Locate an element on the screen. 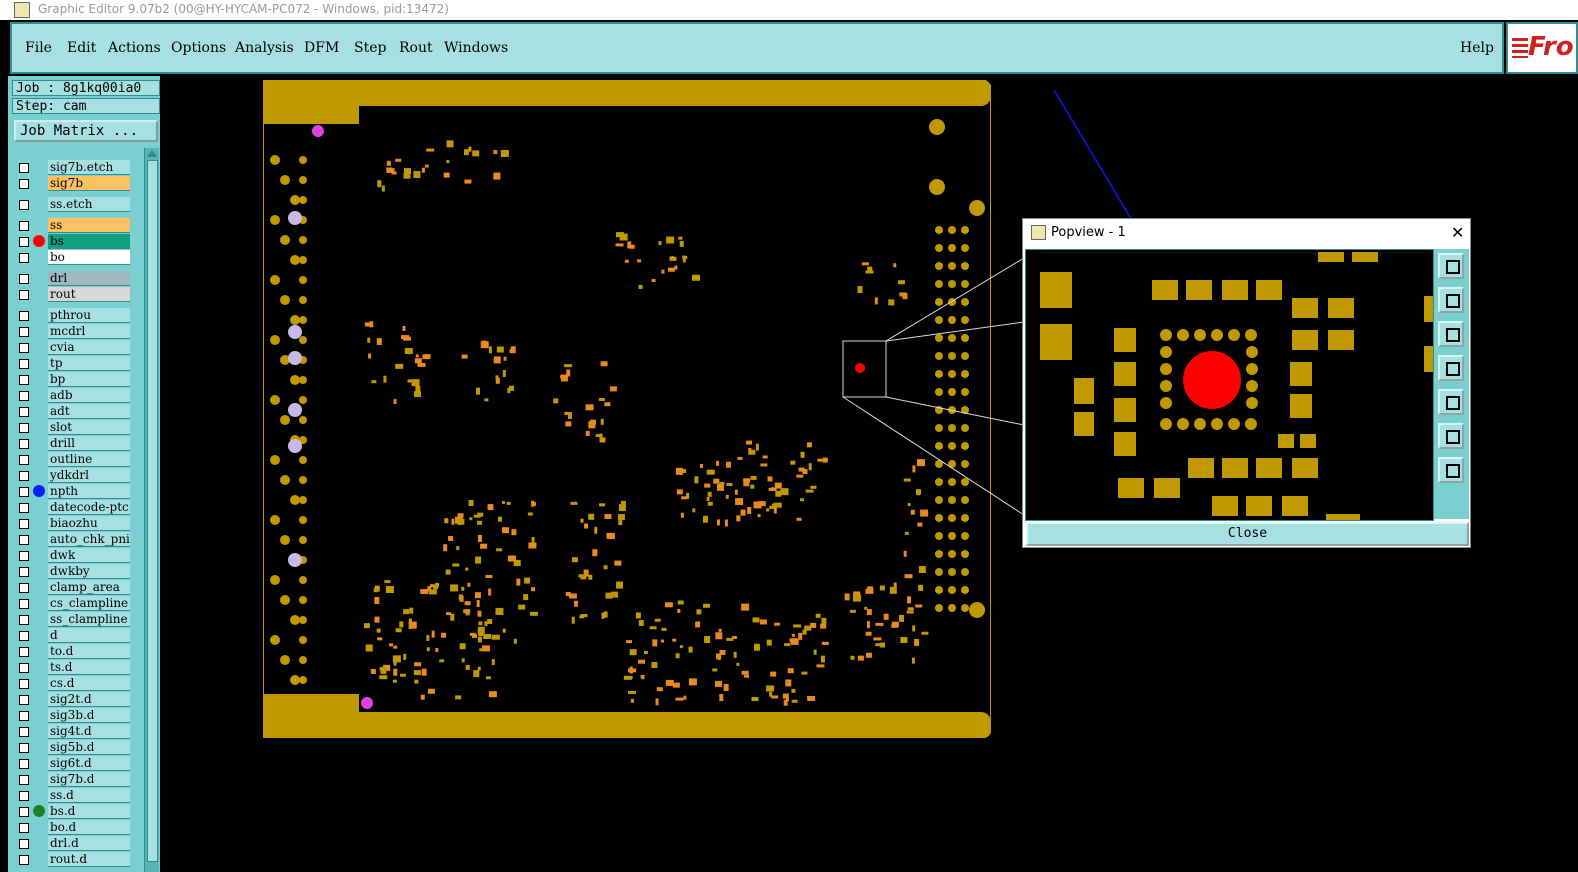  zoom-out-icon is located at coordinates (1453, 471).